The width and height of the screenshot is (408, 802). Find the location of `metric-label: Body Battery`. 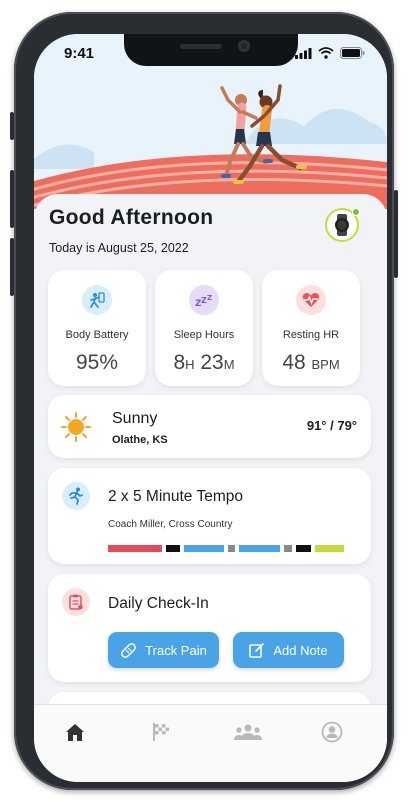

metric-label: Body Battery is located at coordinates (97, 335).